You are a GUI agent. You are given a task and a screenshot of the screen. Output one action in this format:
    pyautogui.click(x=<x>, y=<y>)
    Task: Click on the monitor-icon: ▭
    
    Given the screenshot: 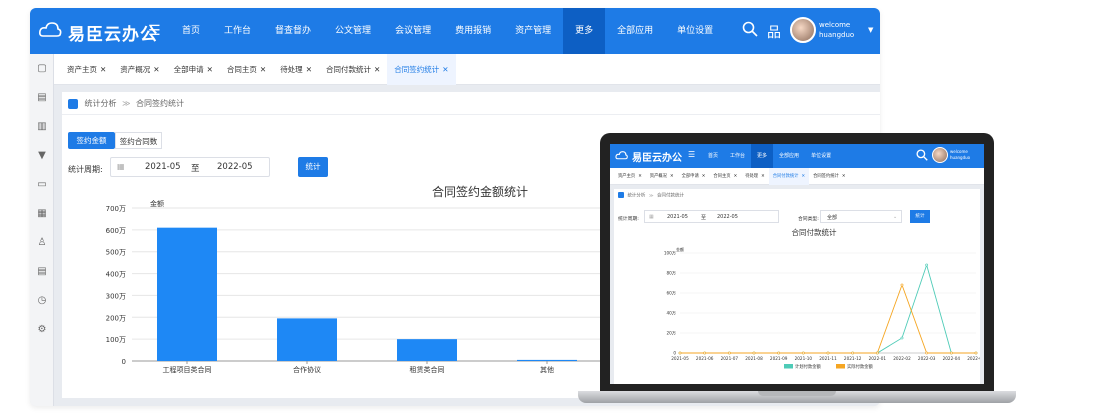 What is the action you would take?
    pyautogui.click(x=42, y=184)
    